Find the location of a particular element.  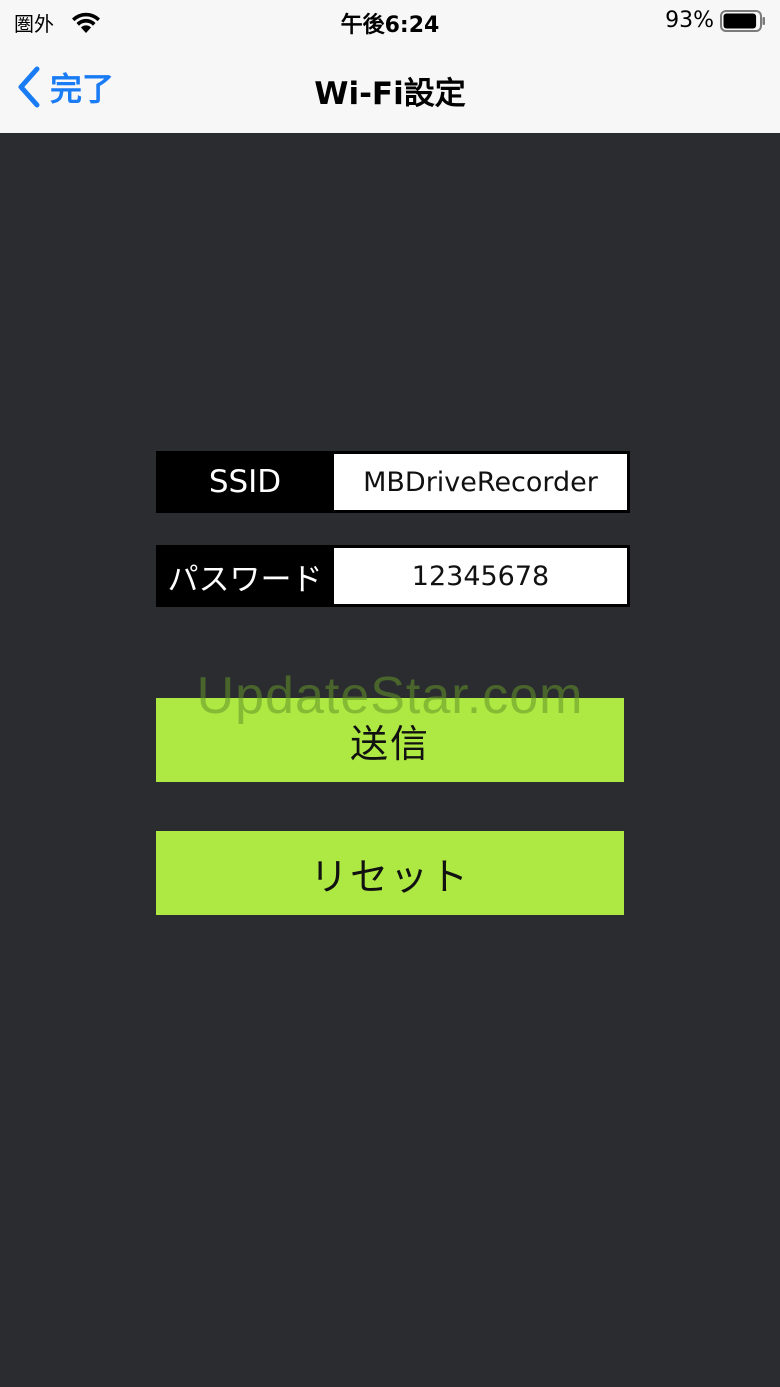

status-bar: 圏外 午後6:24 93% is located at coordinates (390, 22).